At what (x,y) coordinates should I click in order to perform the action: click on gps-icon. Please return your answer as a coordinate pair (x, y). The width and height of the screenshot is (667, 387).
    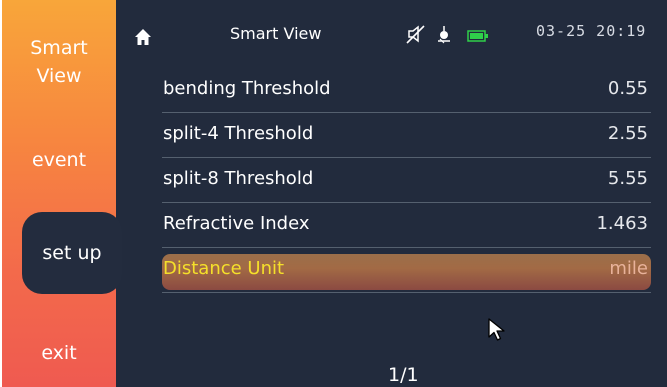
    Looking at the image, I should click on (444, 35).